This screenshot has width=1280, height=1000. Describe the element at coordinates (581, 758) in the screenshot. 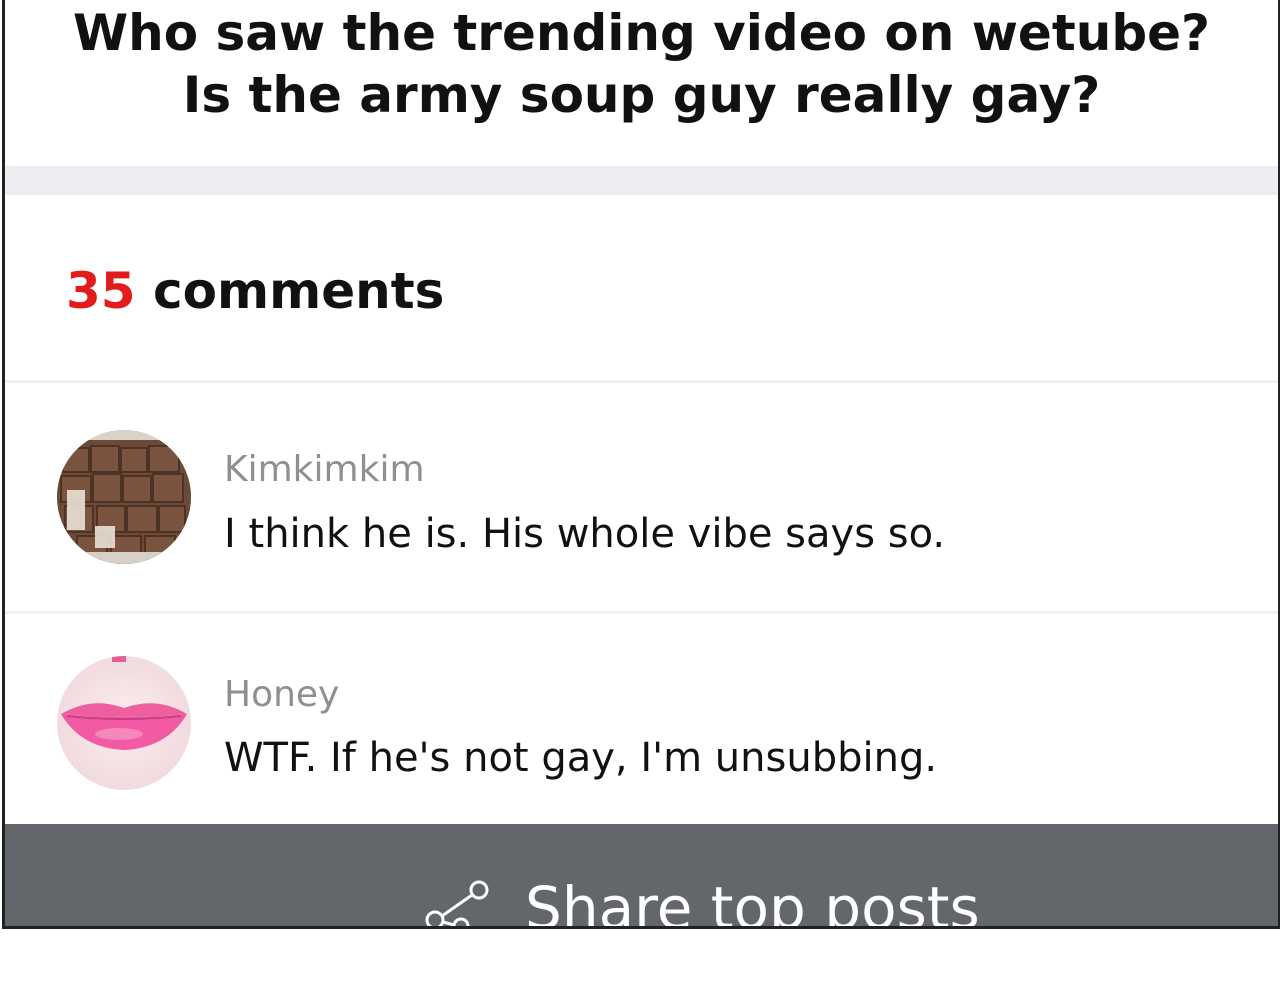

I see `comment-text: WTF. If he's not gay, I'm unsubbing.` at that location.